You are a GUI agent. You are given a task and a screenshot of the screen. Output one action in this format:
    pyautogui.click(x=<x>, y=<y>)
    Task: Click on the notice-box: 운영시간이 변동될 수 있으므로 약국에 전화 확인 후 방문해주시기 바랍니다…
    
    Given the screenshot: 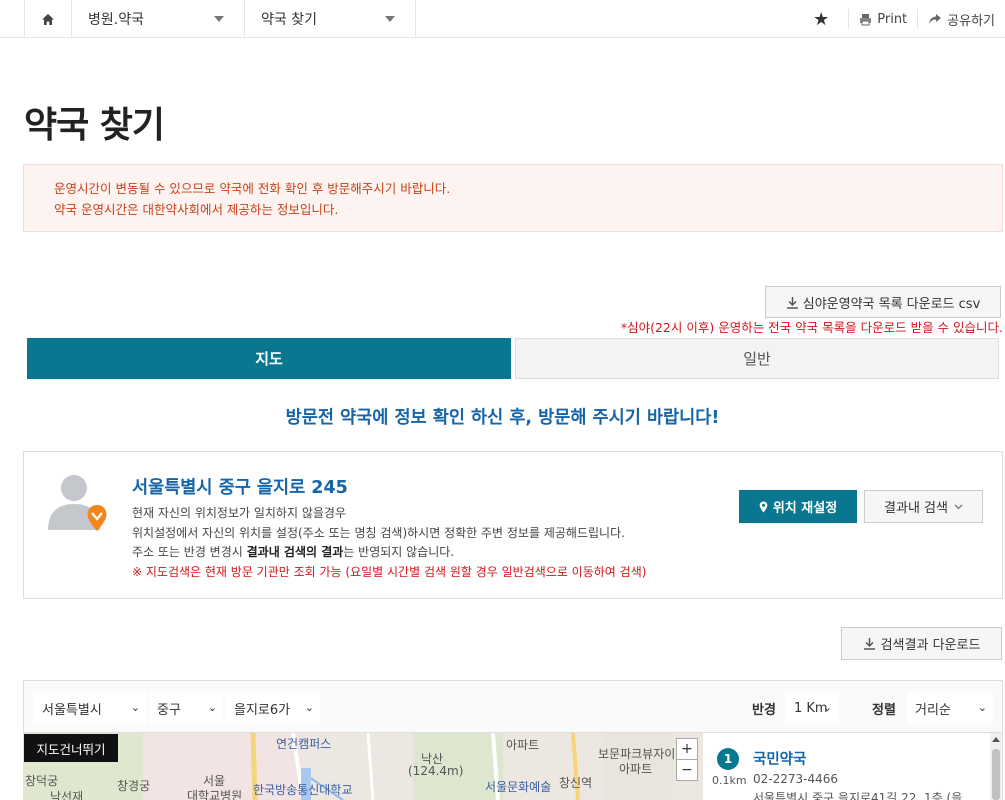 What is the action you would take?
    pyautogui.click(x=513, y=198)
    